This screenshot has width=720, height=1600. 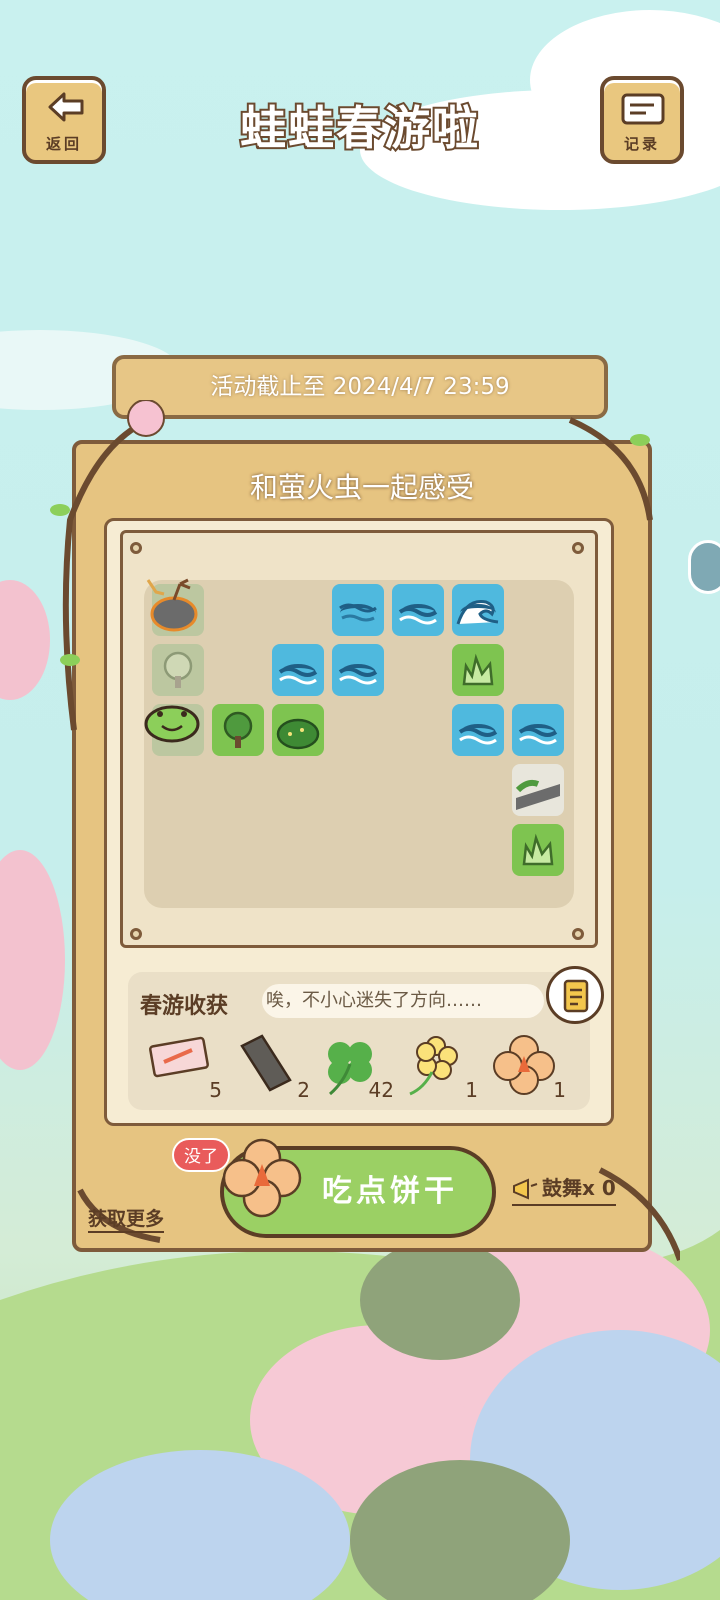 What do you see at coordinates (599, 1188) in the screenshot?
I see `cheer-count: x 0` at bounding box center [599, 1188].